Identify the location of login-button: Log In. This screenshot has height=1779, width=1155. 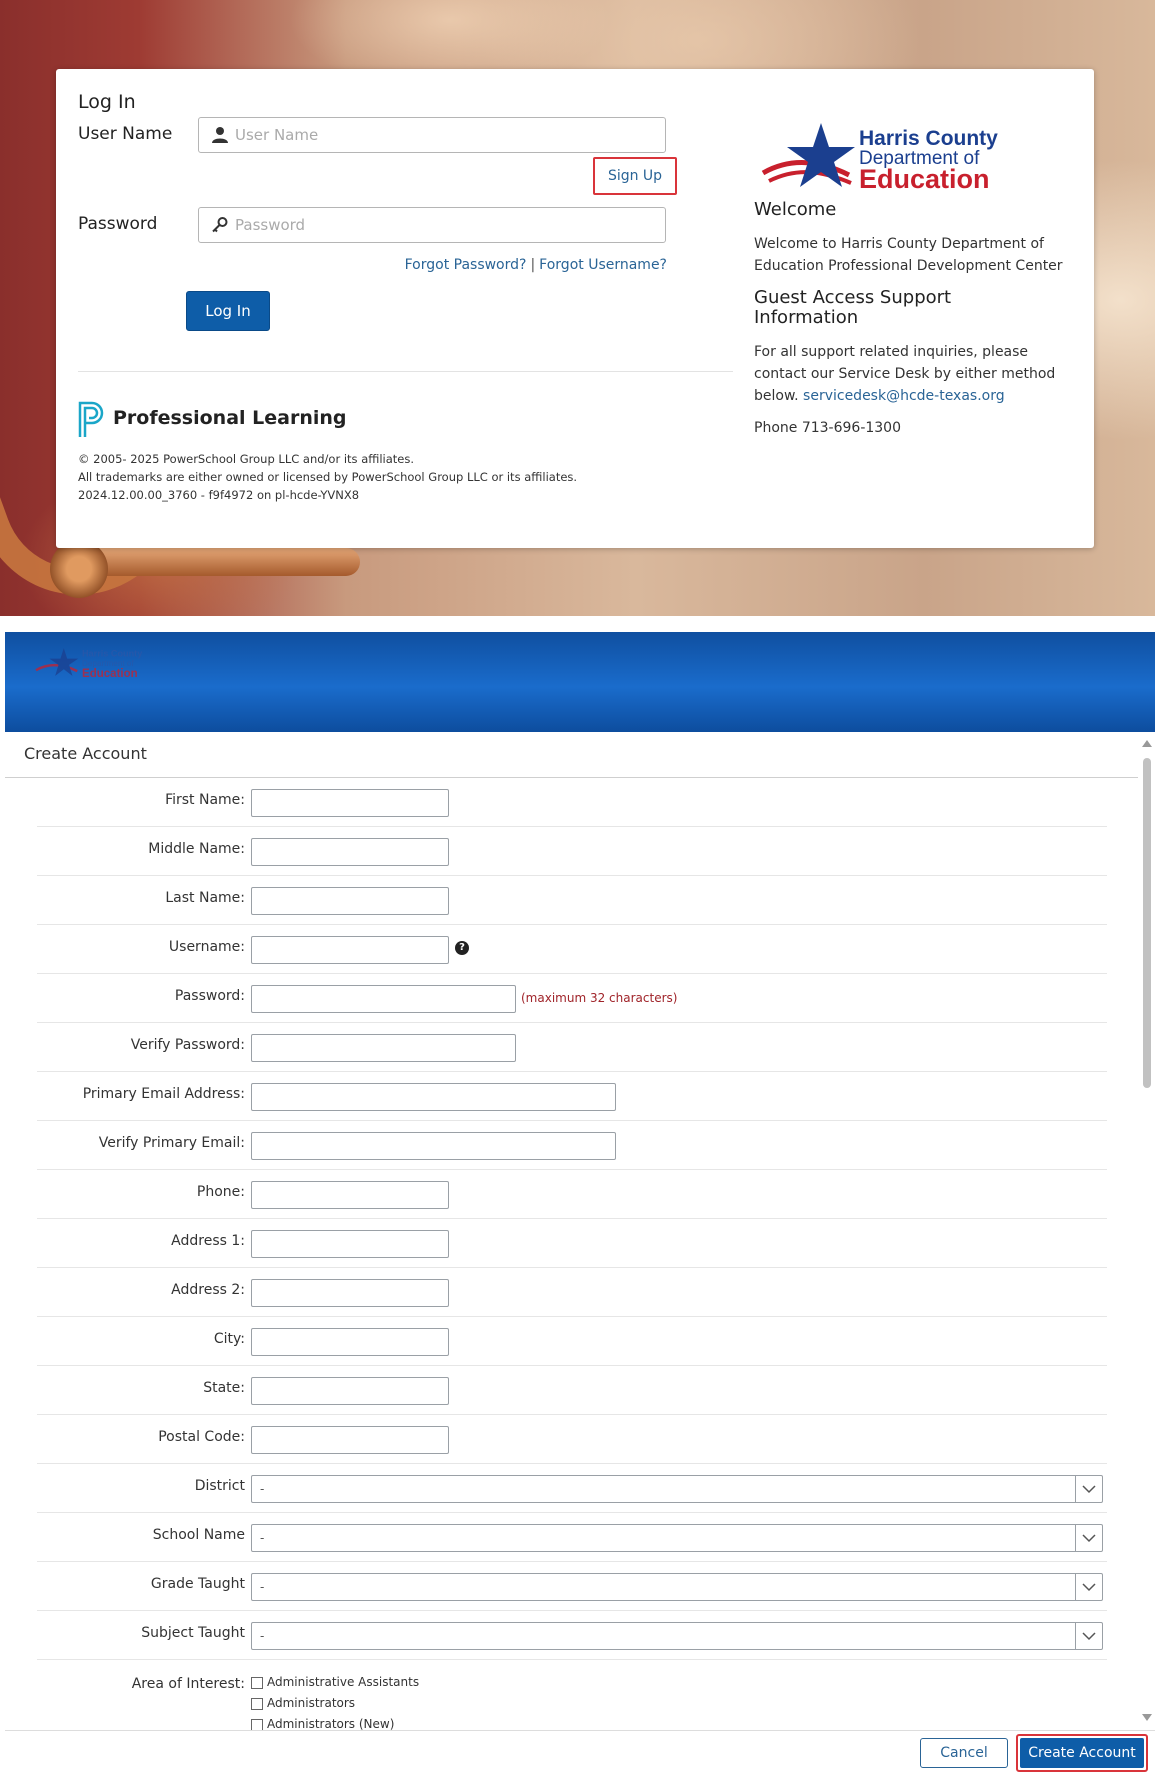
(228, 311).